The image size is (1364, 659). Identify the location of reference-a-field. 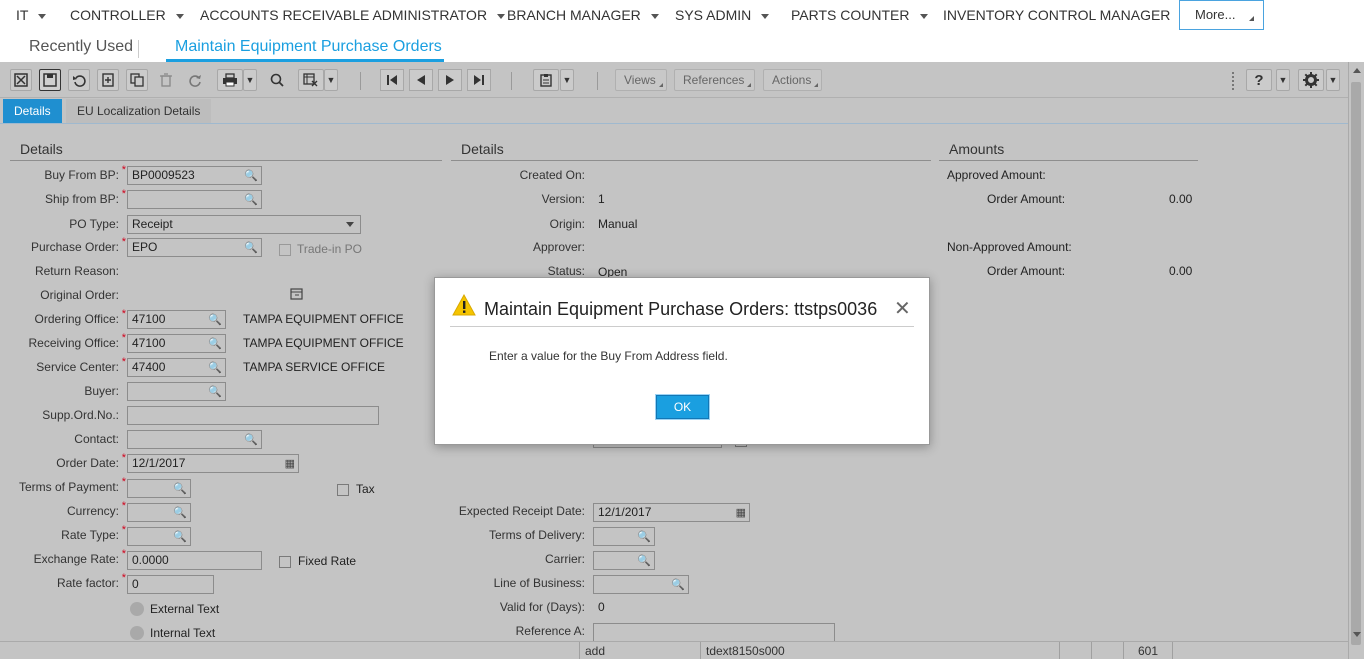
(714, 632).